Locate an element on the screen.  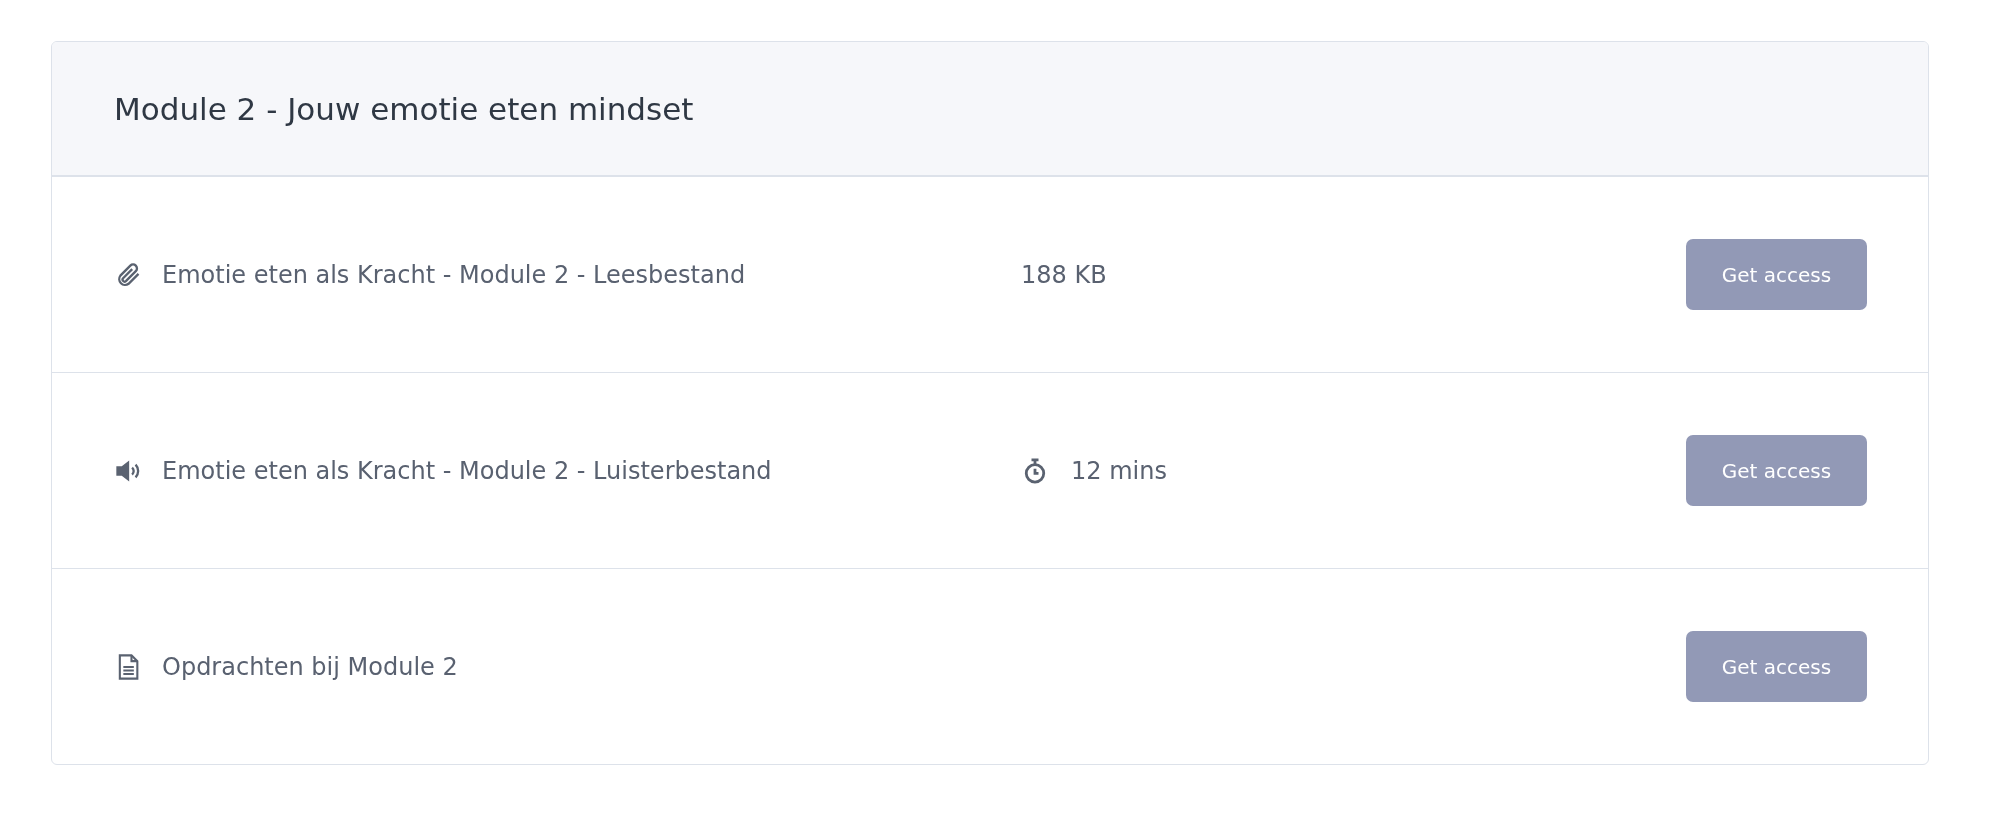
lesson-title: Opdrachten bij Module 2 is located at coordinates (310, 666).